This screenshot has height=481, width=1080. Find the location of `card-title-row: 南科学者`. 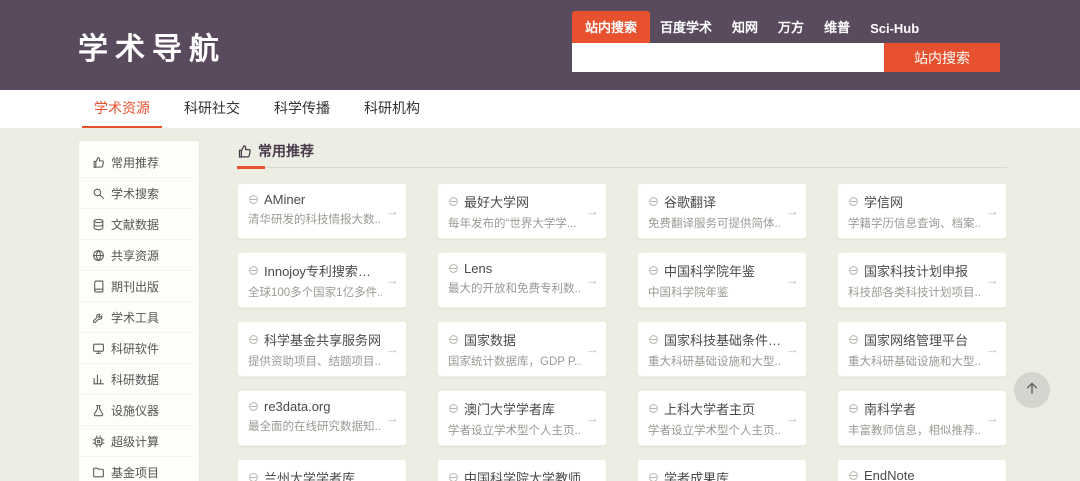

card-title-row: 南科学者 is located at coordinates (915, 408).